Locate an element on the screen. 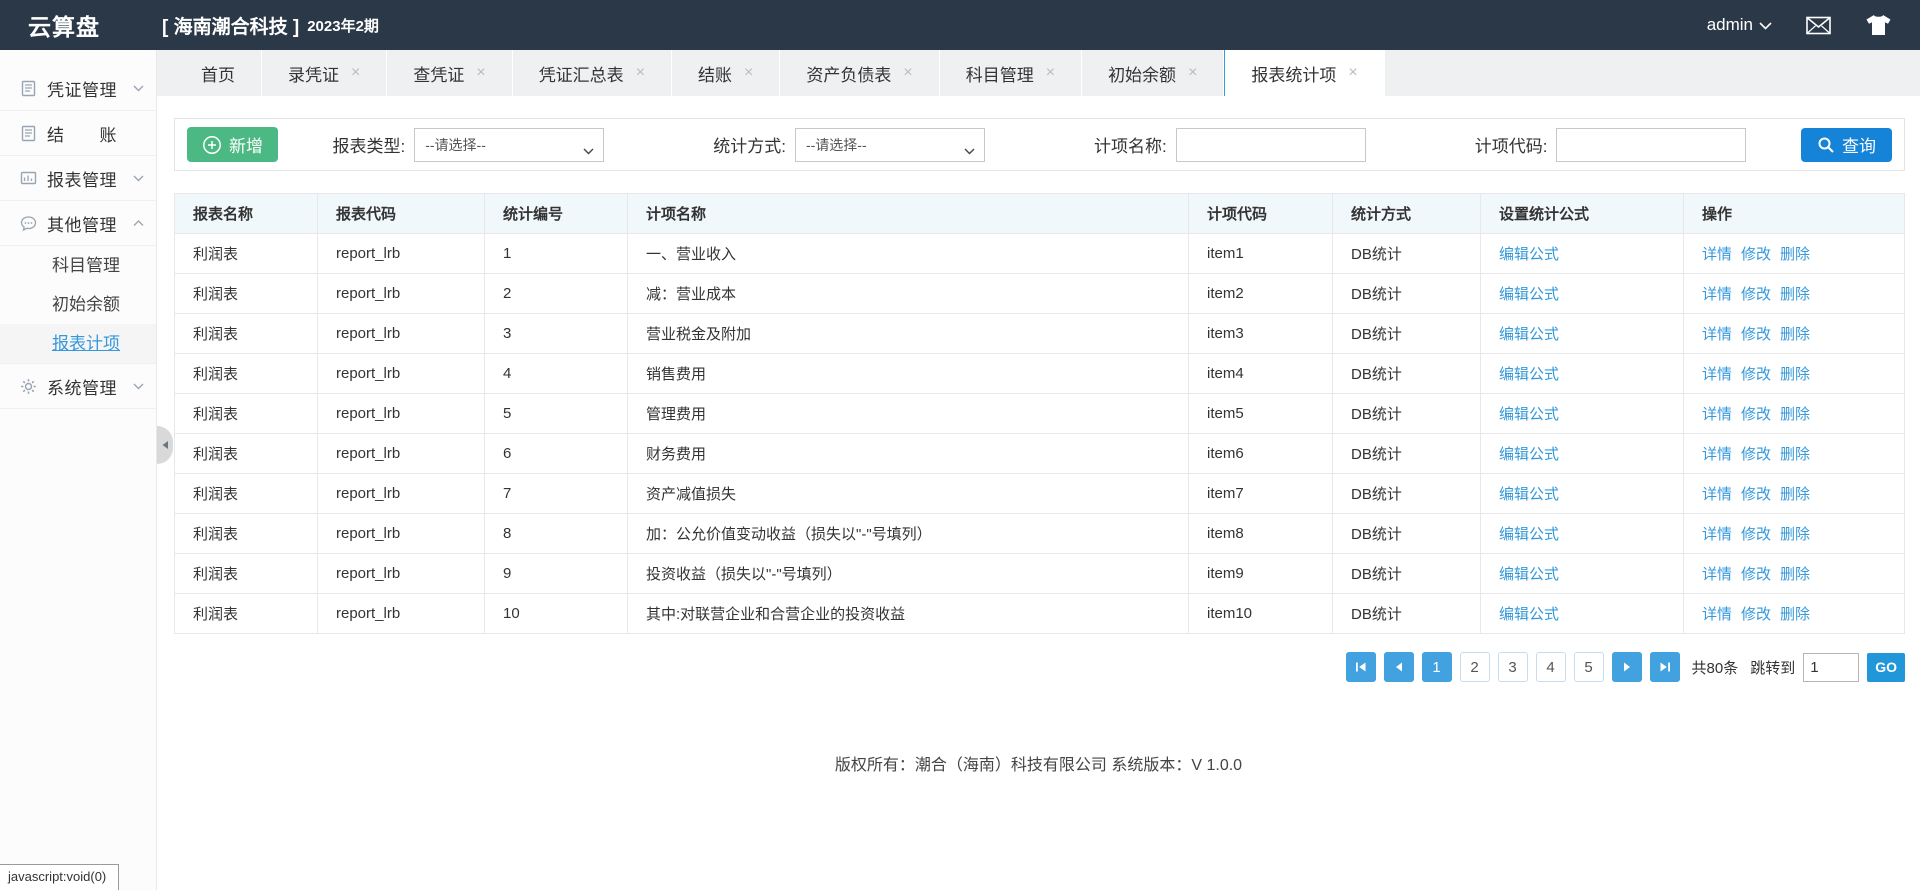 The height and width of the screenshot is (890, 1920). cell-item-name: 销售费用 is located at coordinates (908, 373).